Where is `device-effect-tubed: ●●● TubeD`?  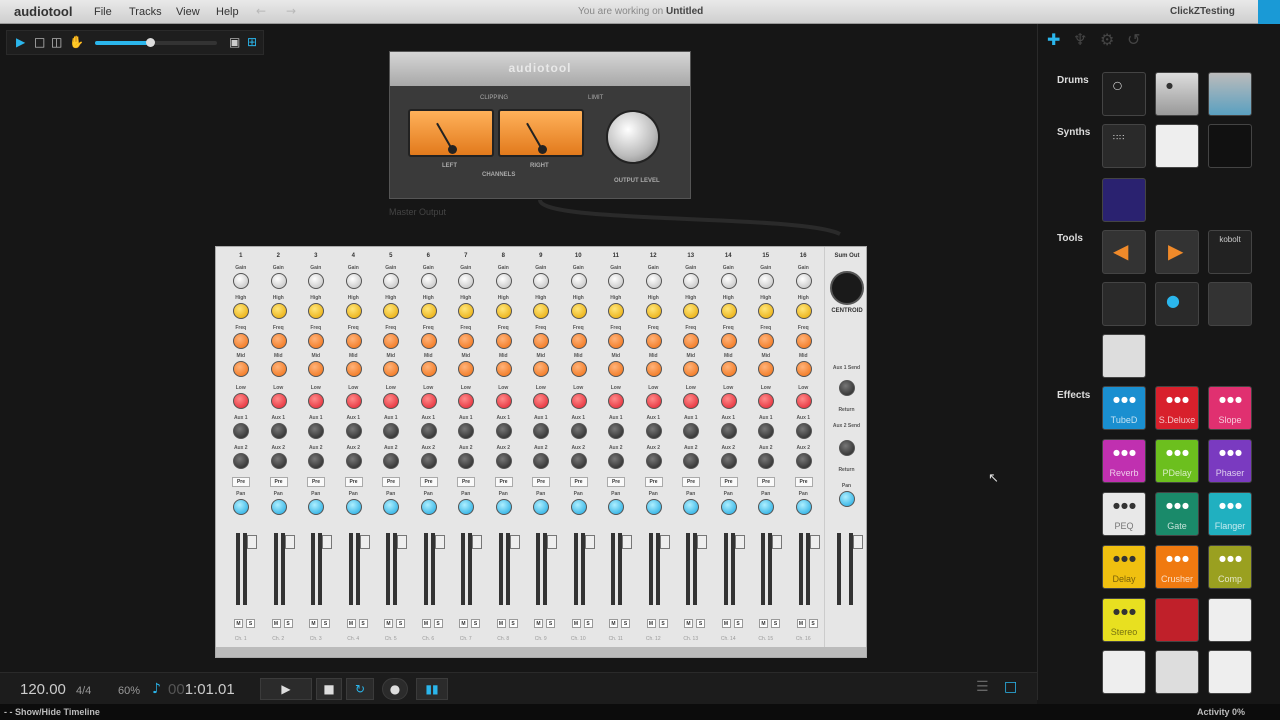 device-effect-tubed: ●●● TubeD is located at coordinates (1124, 408).